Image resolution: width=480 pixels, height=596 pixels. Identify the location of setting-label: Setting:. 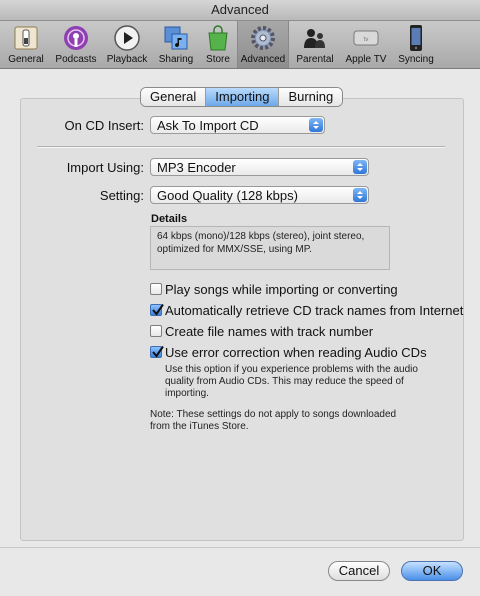
(121, 195).